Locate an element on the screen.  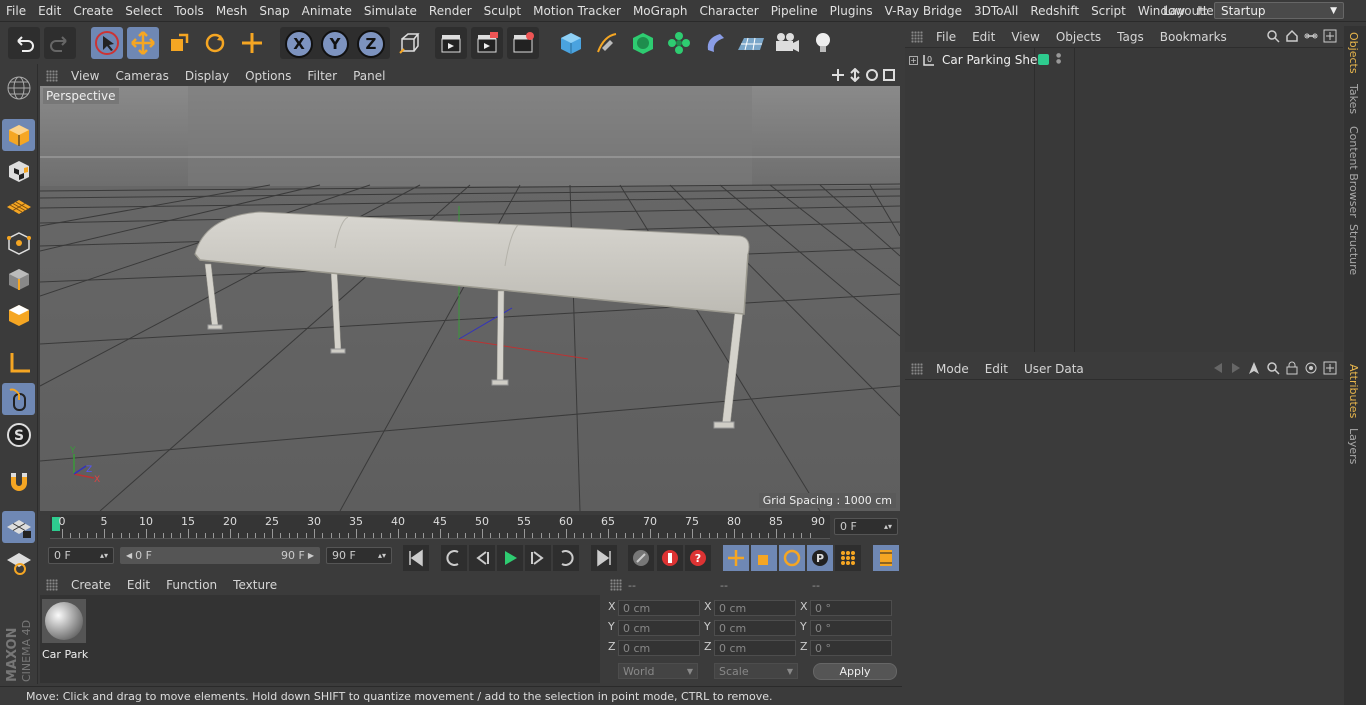
x-axis-button: X is located at coordinates (299, 44).